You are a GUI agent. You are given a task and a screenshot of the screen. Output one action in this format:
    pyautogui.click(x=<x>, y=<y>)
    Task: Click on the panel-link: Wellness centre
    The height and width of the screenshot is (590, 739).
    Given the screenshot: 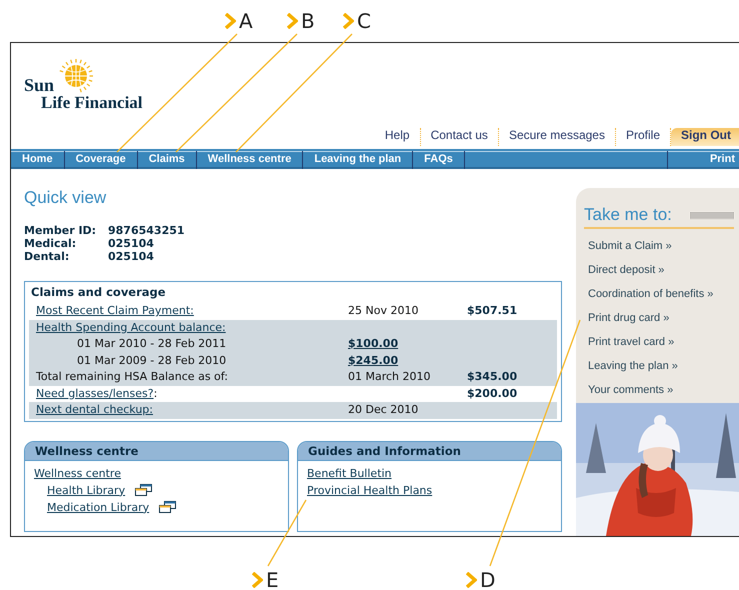 What is the action you would take?
    pyautogui.click(x=77, y=473)
    